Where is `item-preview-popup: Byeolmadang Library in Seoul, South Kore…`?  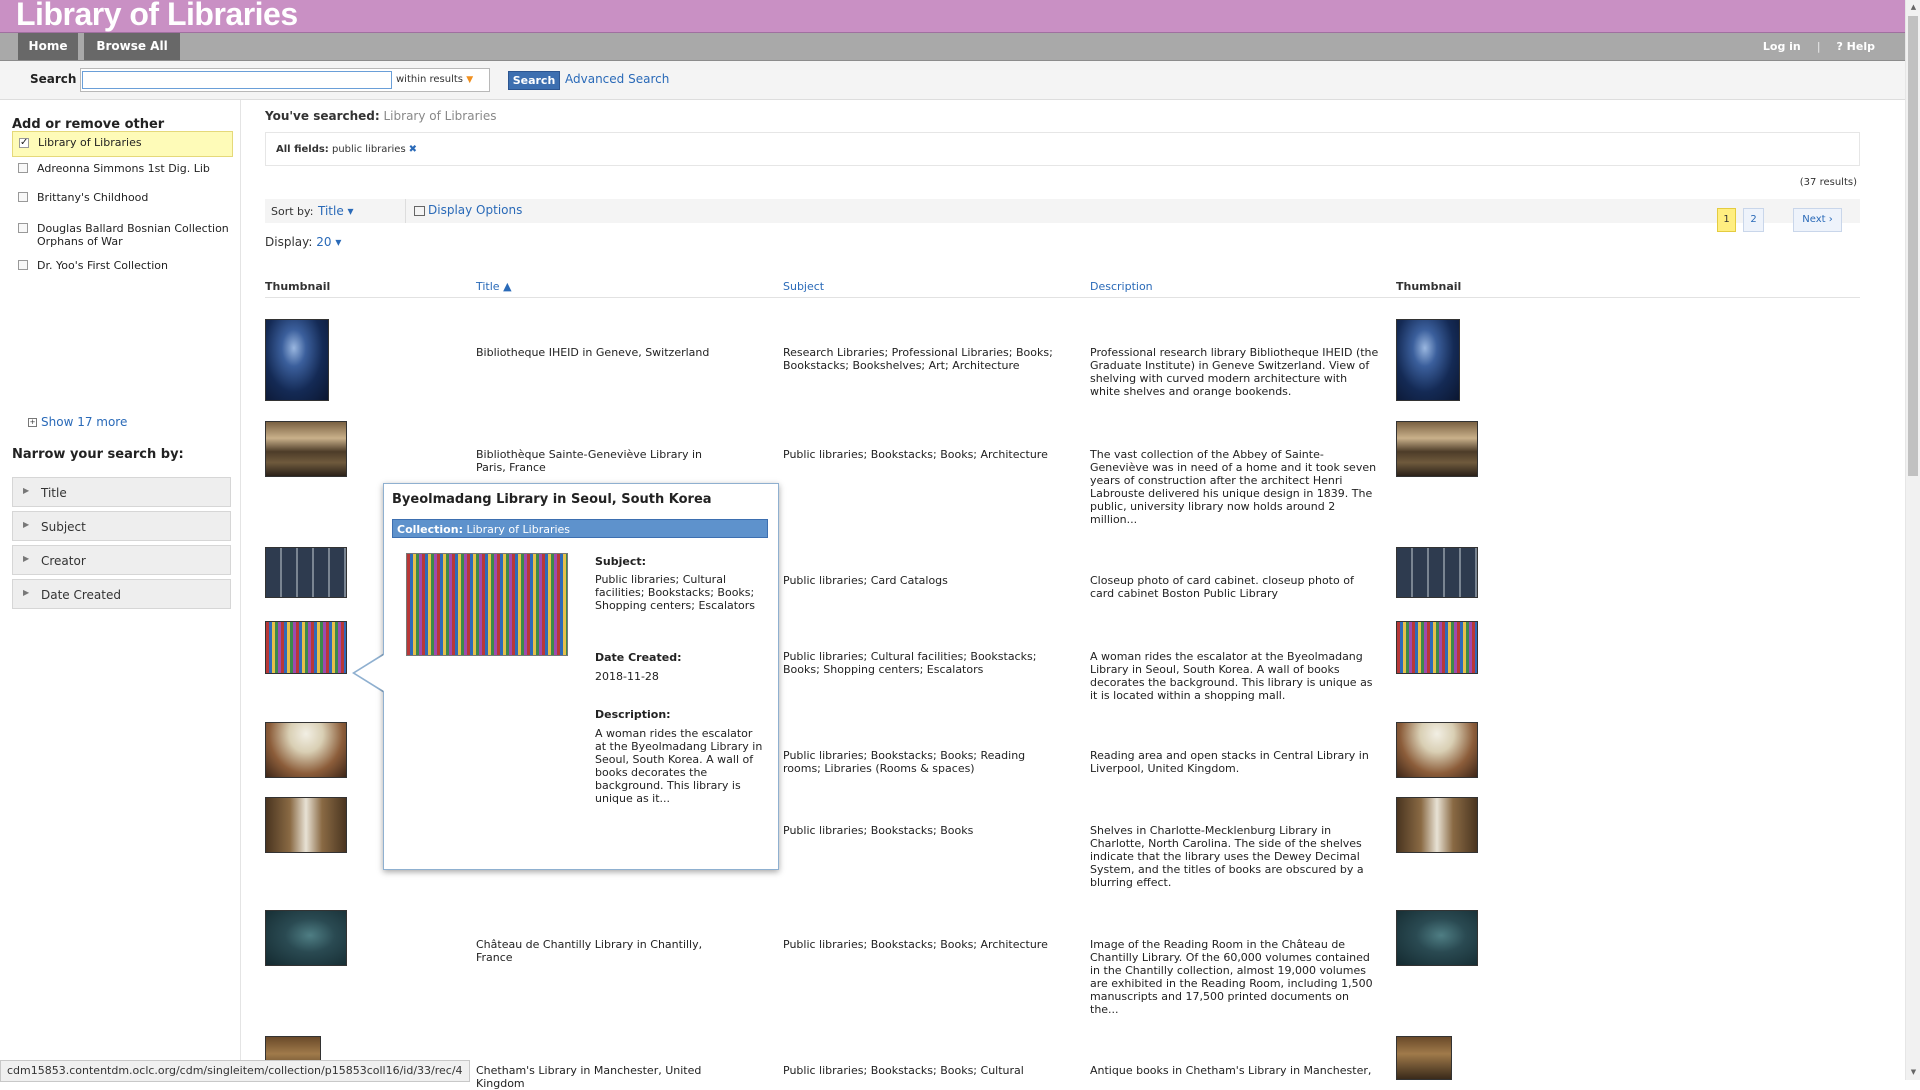
item-preview-popup: Byeolmadang Library in Seoul, South Kore… is located at coordinates (581, 676).